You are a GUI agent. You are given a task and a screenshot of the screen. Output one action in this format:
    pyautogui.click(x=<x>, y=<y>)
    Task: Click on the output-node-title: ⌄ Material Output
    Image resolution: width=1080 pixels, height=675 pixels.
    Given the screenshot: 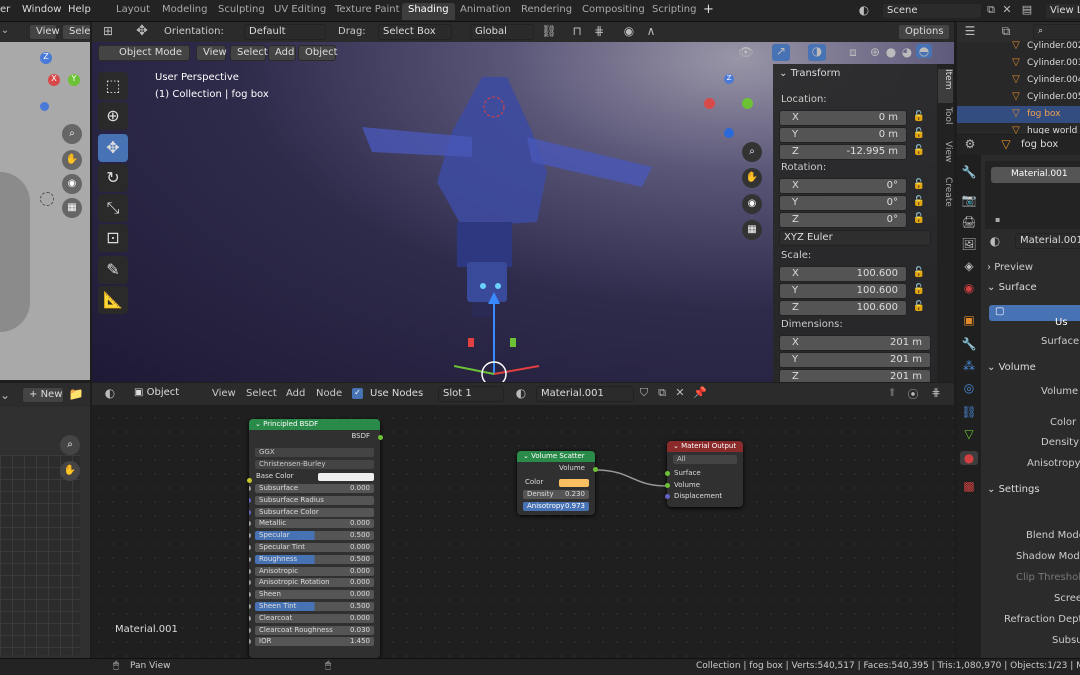 What is the action you would take?
    pyautogui.click(x=705, y=446)
    